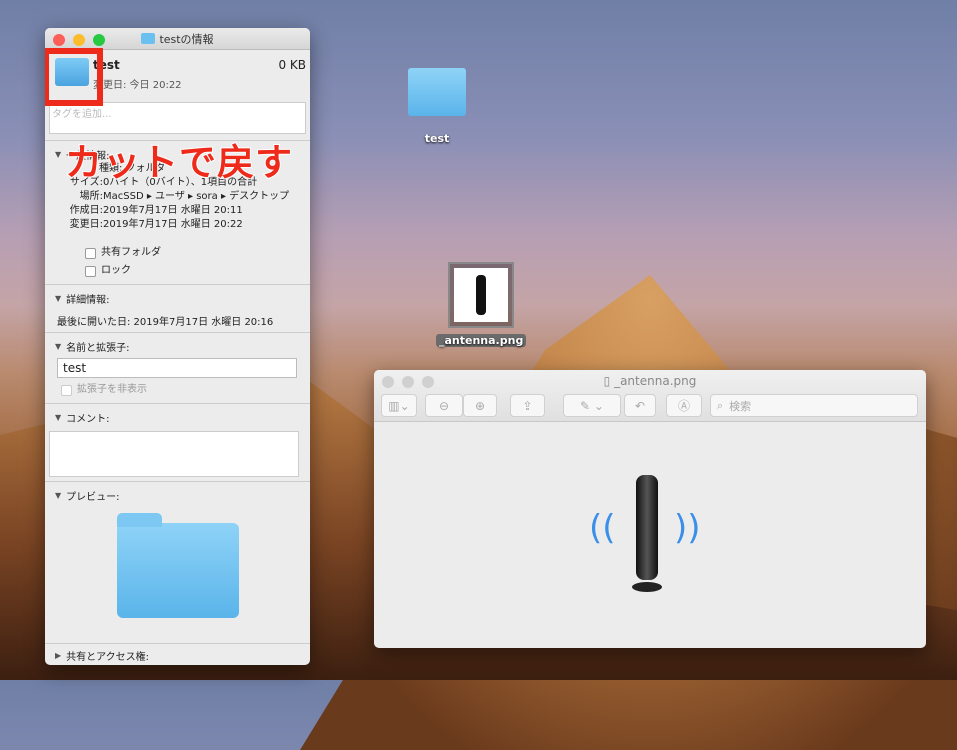 The width and height of the screenshot is (957, 750). I want to click on markup-pen-button: ✎ ⌄, so click(592, 405).